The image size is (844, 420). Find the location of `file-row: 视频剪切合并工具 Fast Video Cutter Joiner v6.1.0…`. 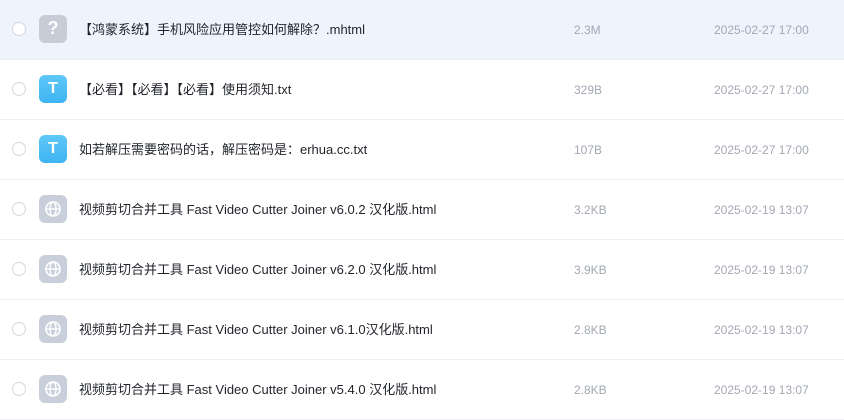

file-row: 视频剪切合并工具 Fast Video Cutter Joiner v6.1.0… is located at coordinates (422, 330).